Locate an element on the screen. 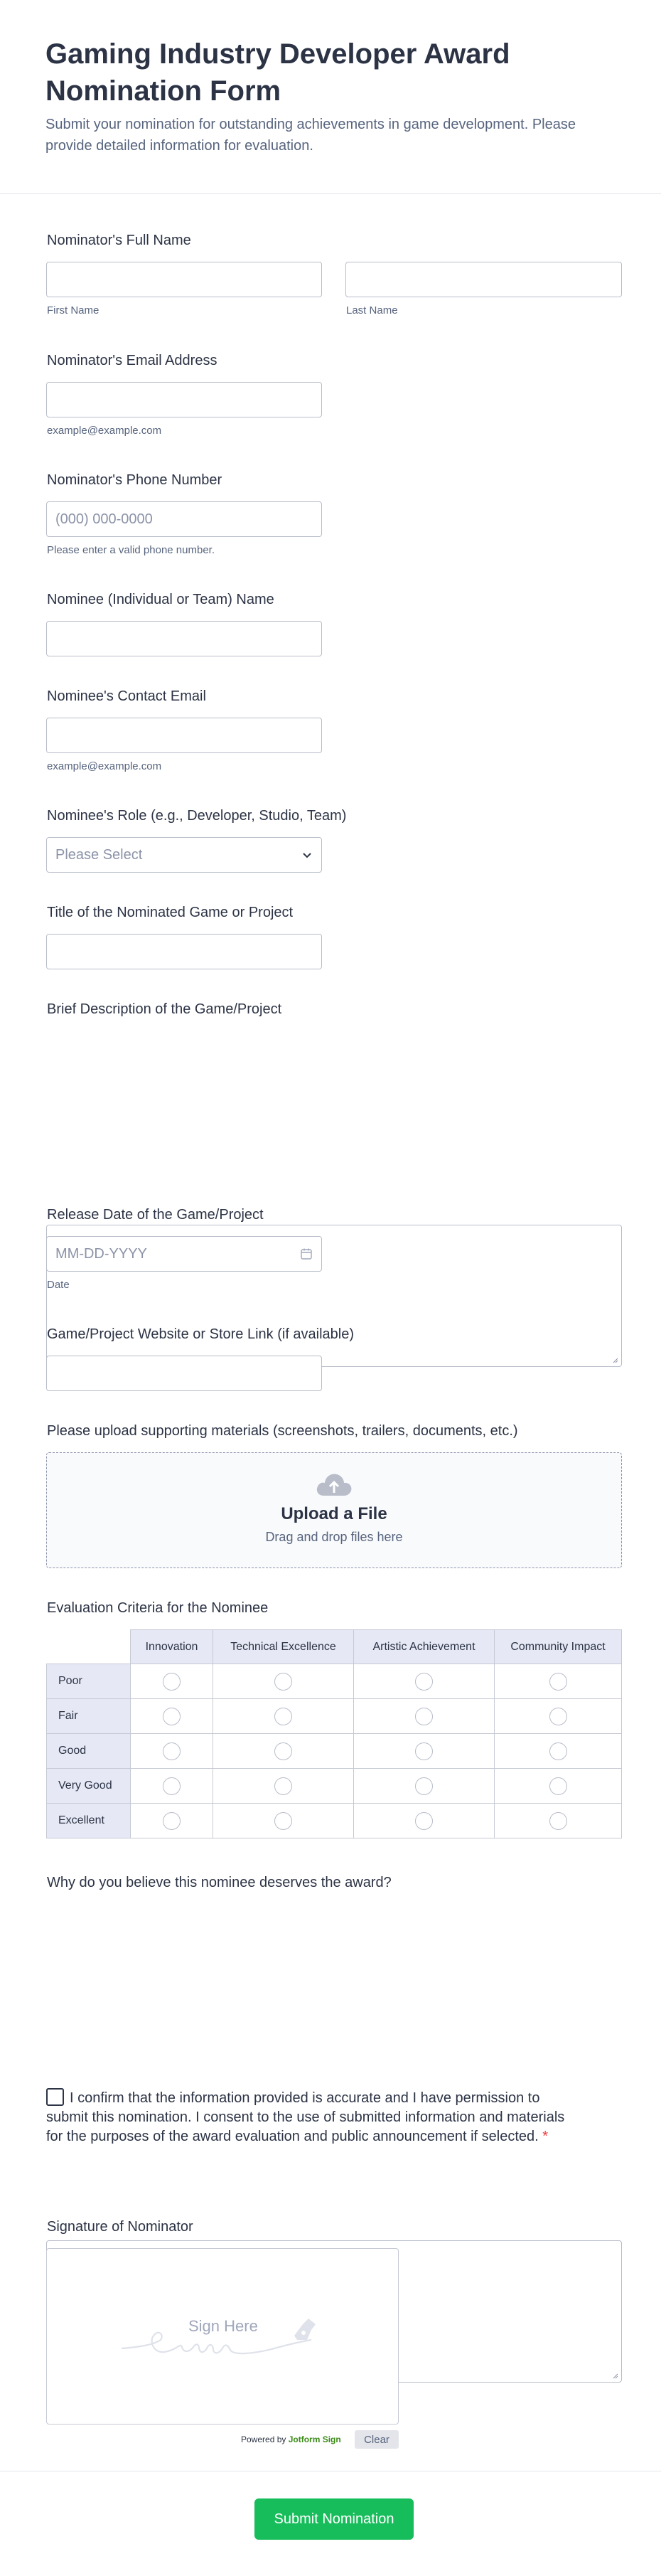 The height and width of the screenshot is (2576, 661). matrix-row: Excellent is located at coordinates (334, 1820).